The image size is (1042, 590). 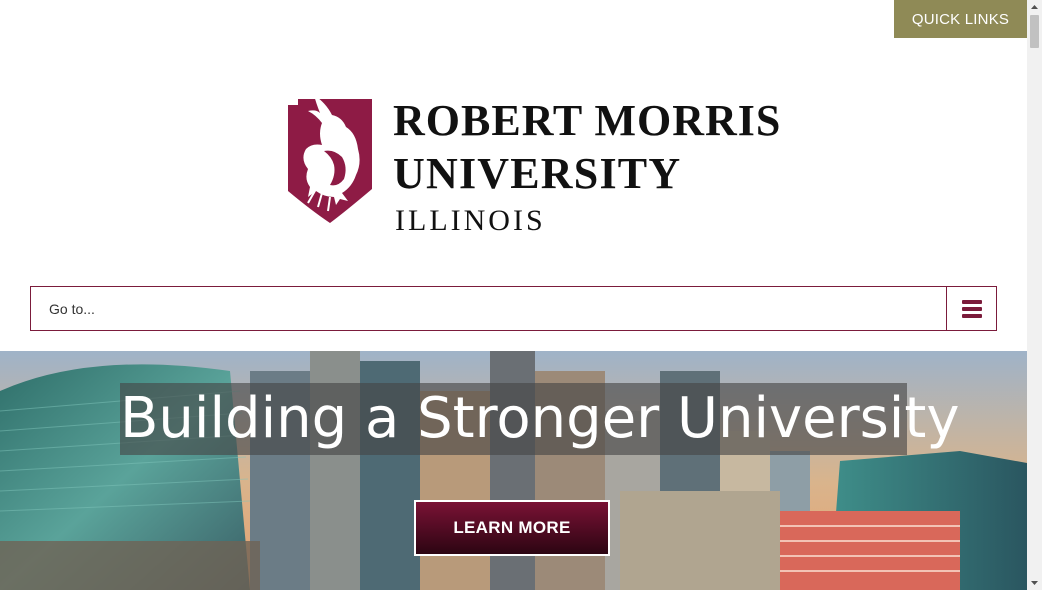 I want to click on vertical-scrollbar, so click(x=1034, y=295).